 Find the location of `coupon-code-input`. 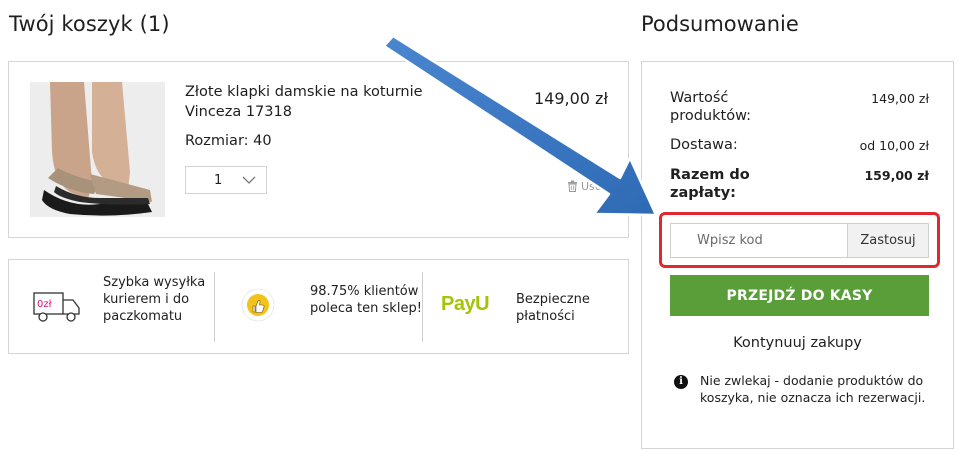

coupon-code-input is located at coordinates (759, 240).